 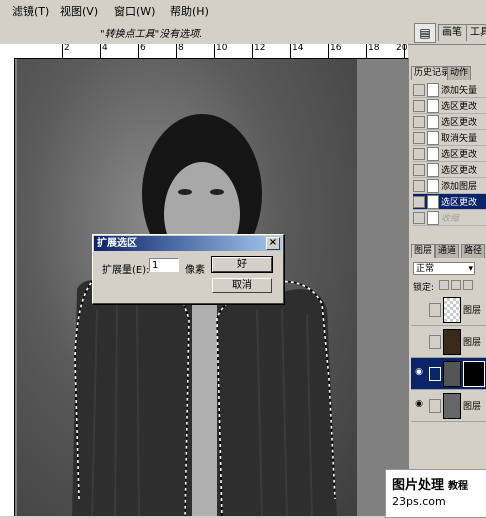 What do you see at coordinates (444, 285) in the screenshot?
I see `lock-transparency-checkbox` at bounding box center [444, 285].